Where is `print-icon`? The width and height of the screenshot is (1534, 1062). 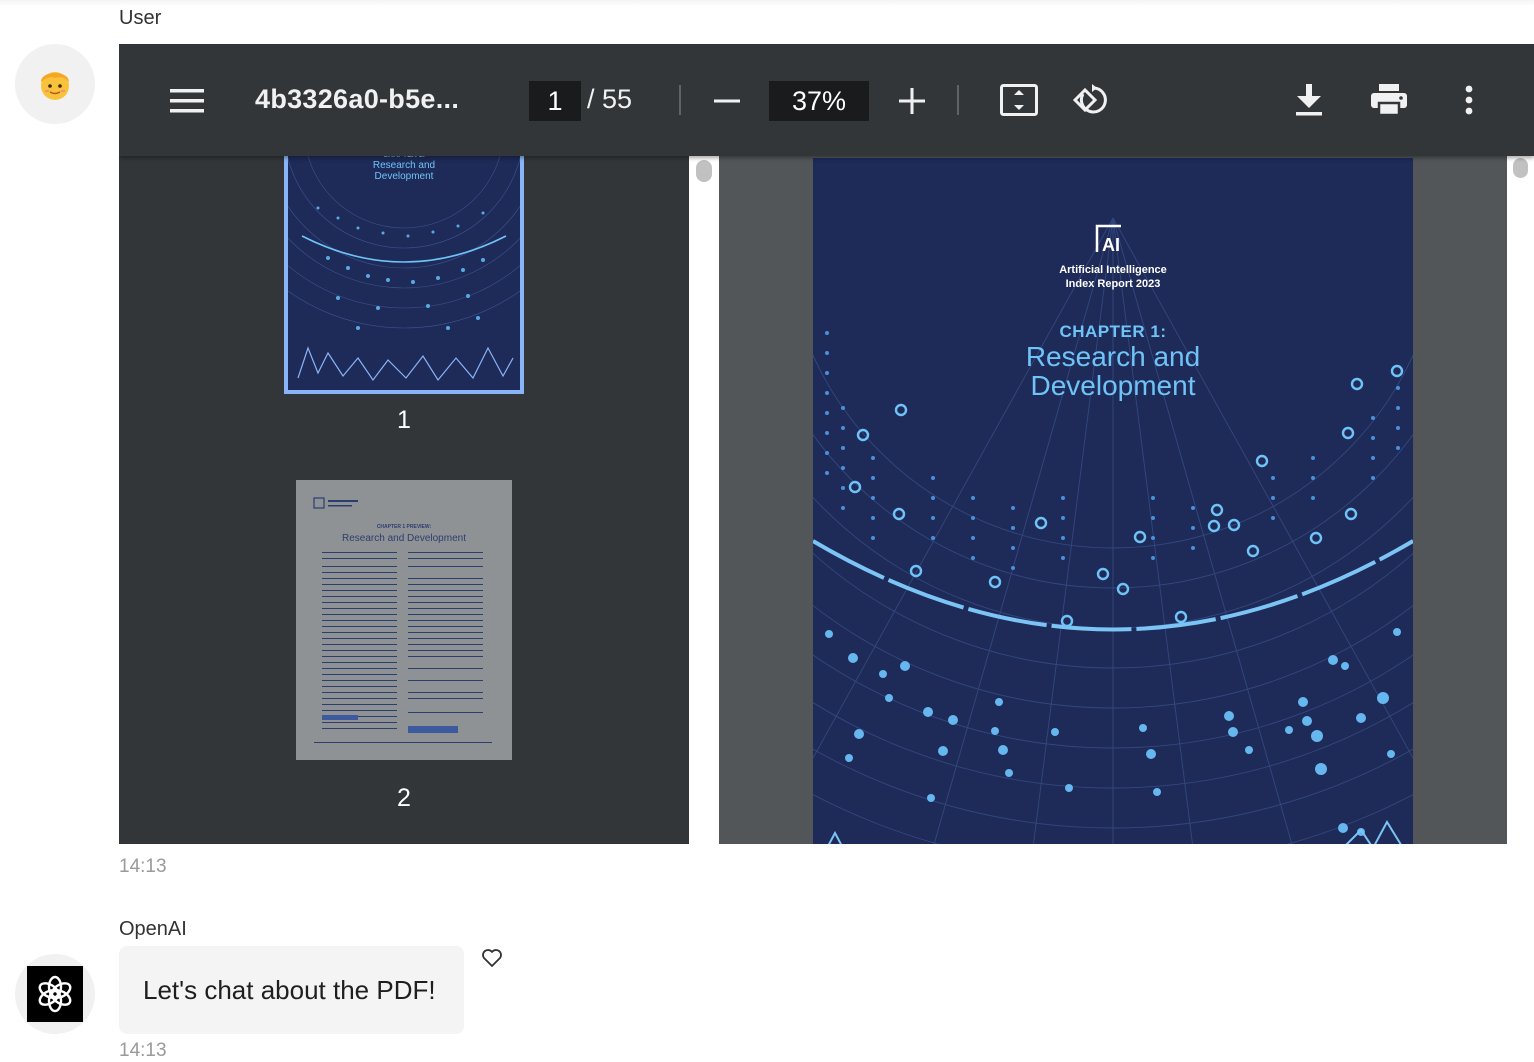
print-icon is located at coordinates (1389, 100).